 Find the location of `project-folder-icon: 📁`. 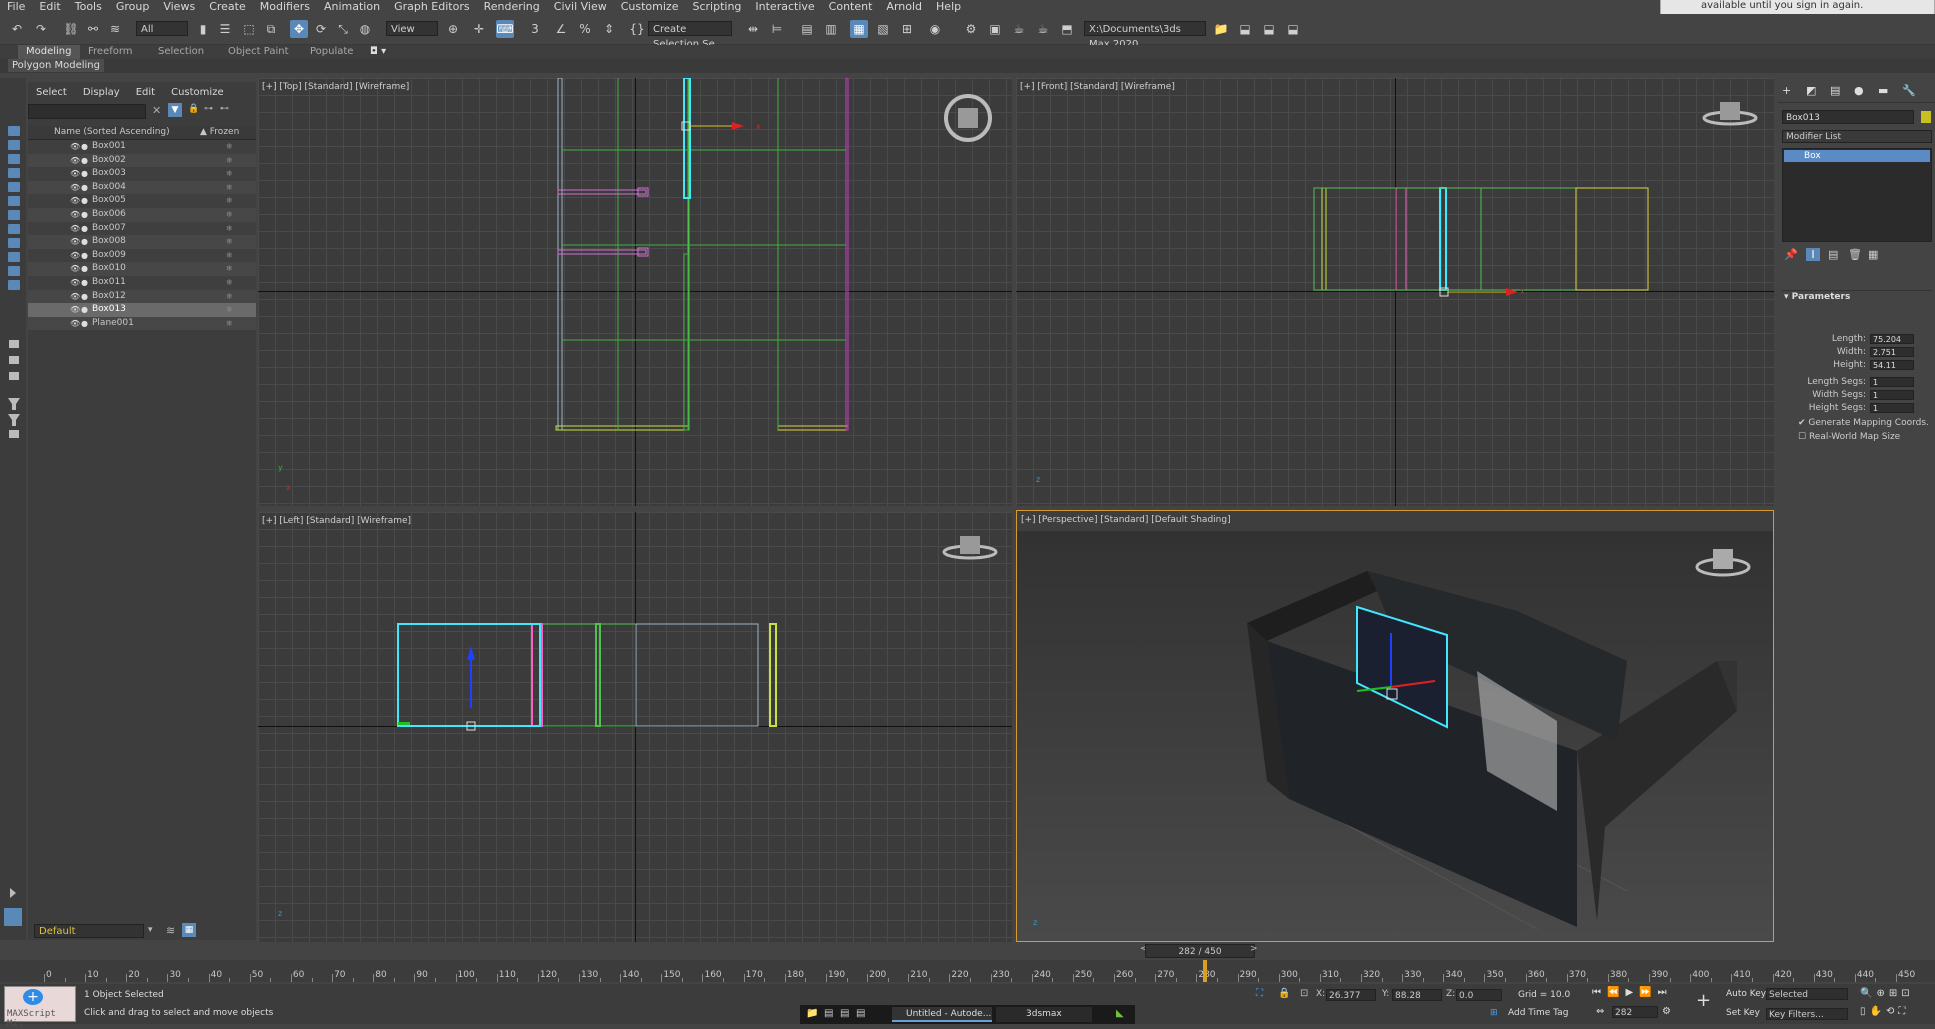

project-folder-icon: 📁 is located at coordinates (1221, 29).